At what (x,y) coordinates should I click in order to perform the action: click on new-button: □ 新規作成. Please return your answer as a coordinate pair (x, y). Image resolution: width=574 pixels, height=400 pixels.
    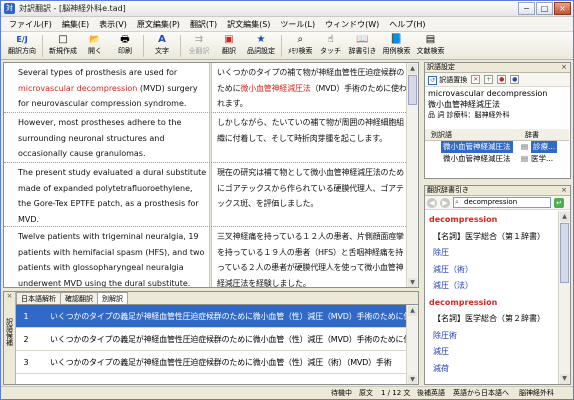
    Looking at the image, I should click on (63, 46).